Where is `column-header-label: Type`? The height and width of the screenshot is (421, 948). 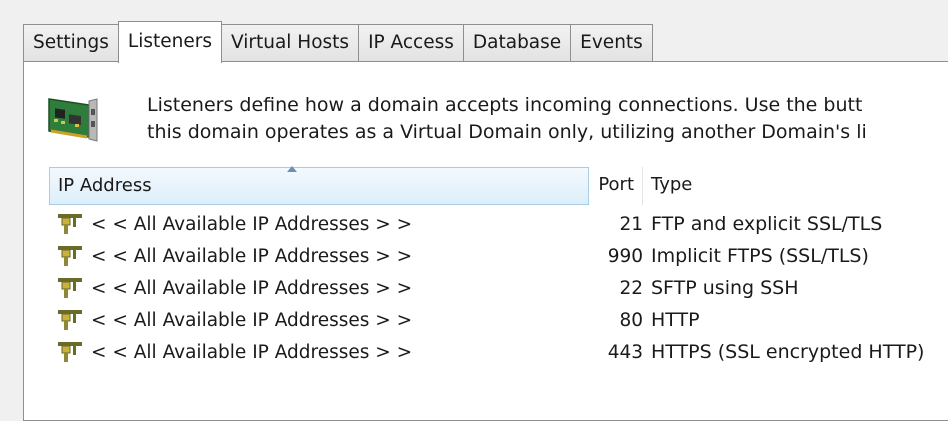 column-header-label: Type is located at coordinates (672, 184).